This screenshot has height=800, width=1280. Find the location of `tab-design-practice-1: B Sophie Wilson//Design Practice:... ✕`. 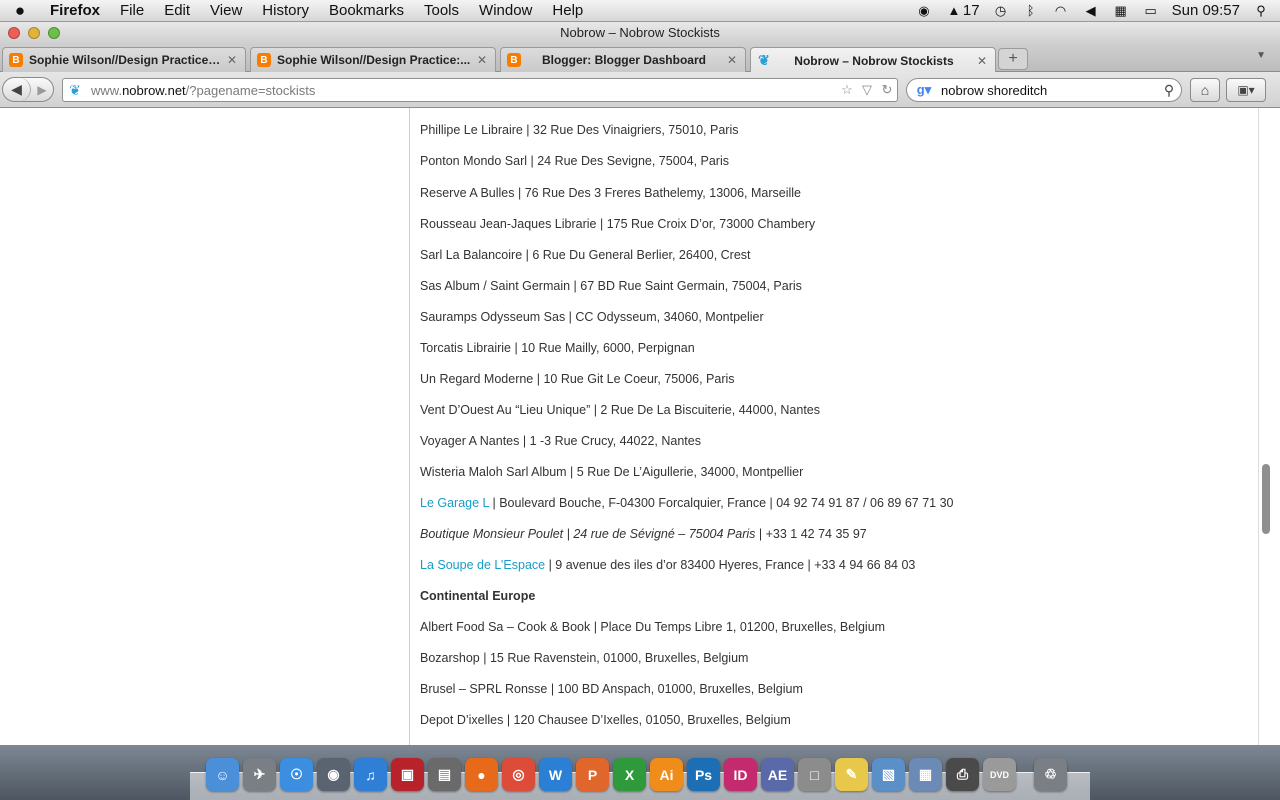

tab-design-practice-1: B Sophie Wilson//Design Practice:... ✕ is located at coordinates (124, 59).